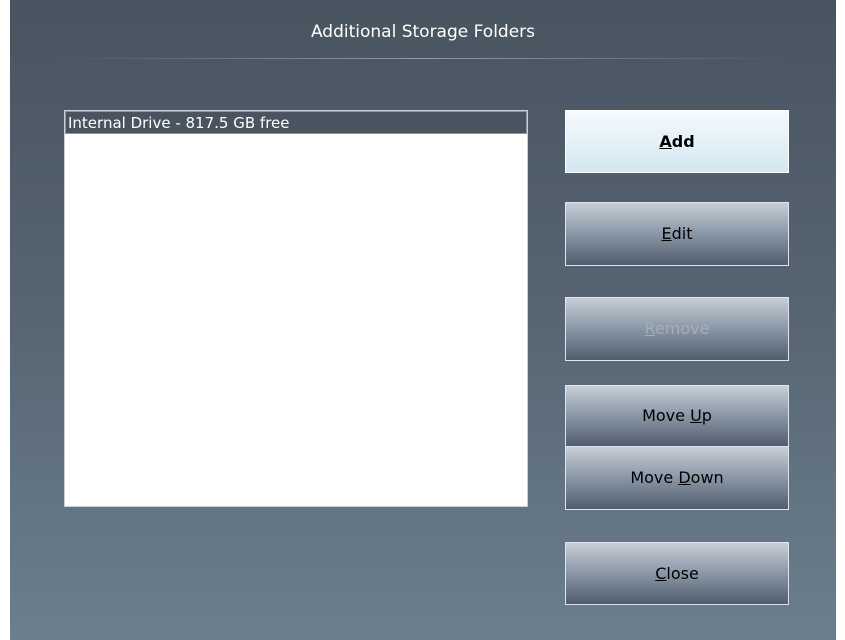 The image size is (845, 640). Describe the element at coordinates (296, 122) in the screenshot. I see `list-item: Internal Drive - 817.5 GB free` at that location.